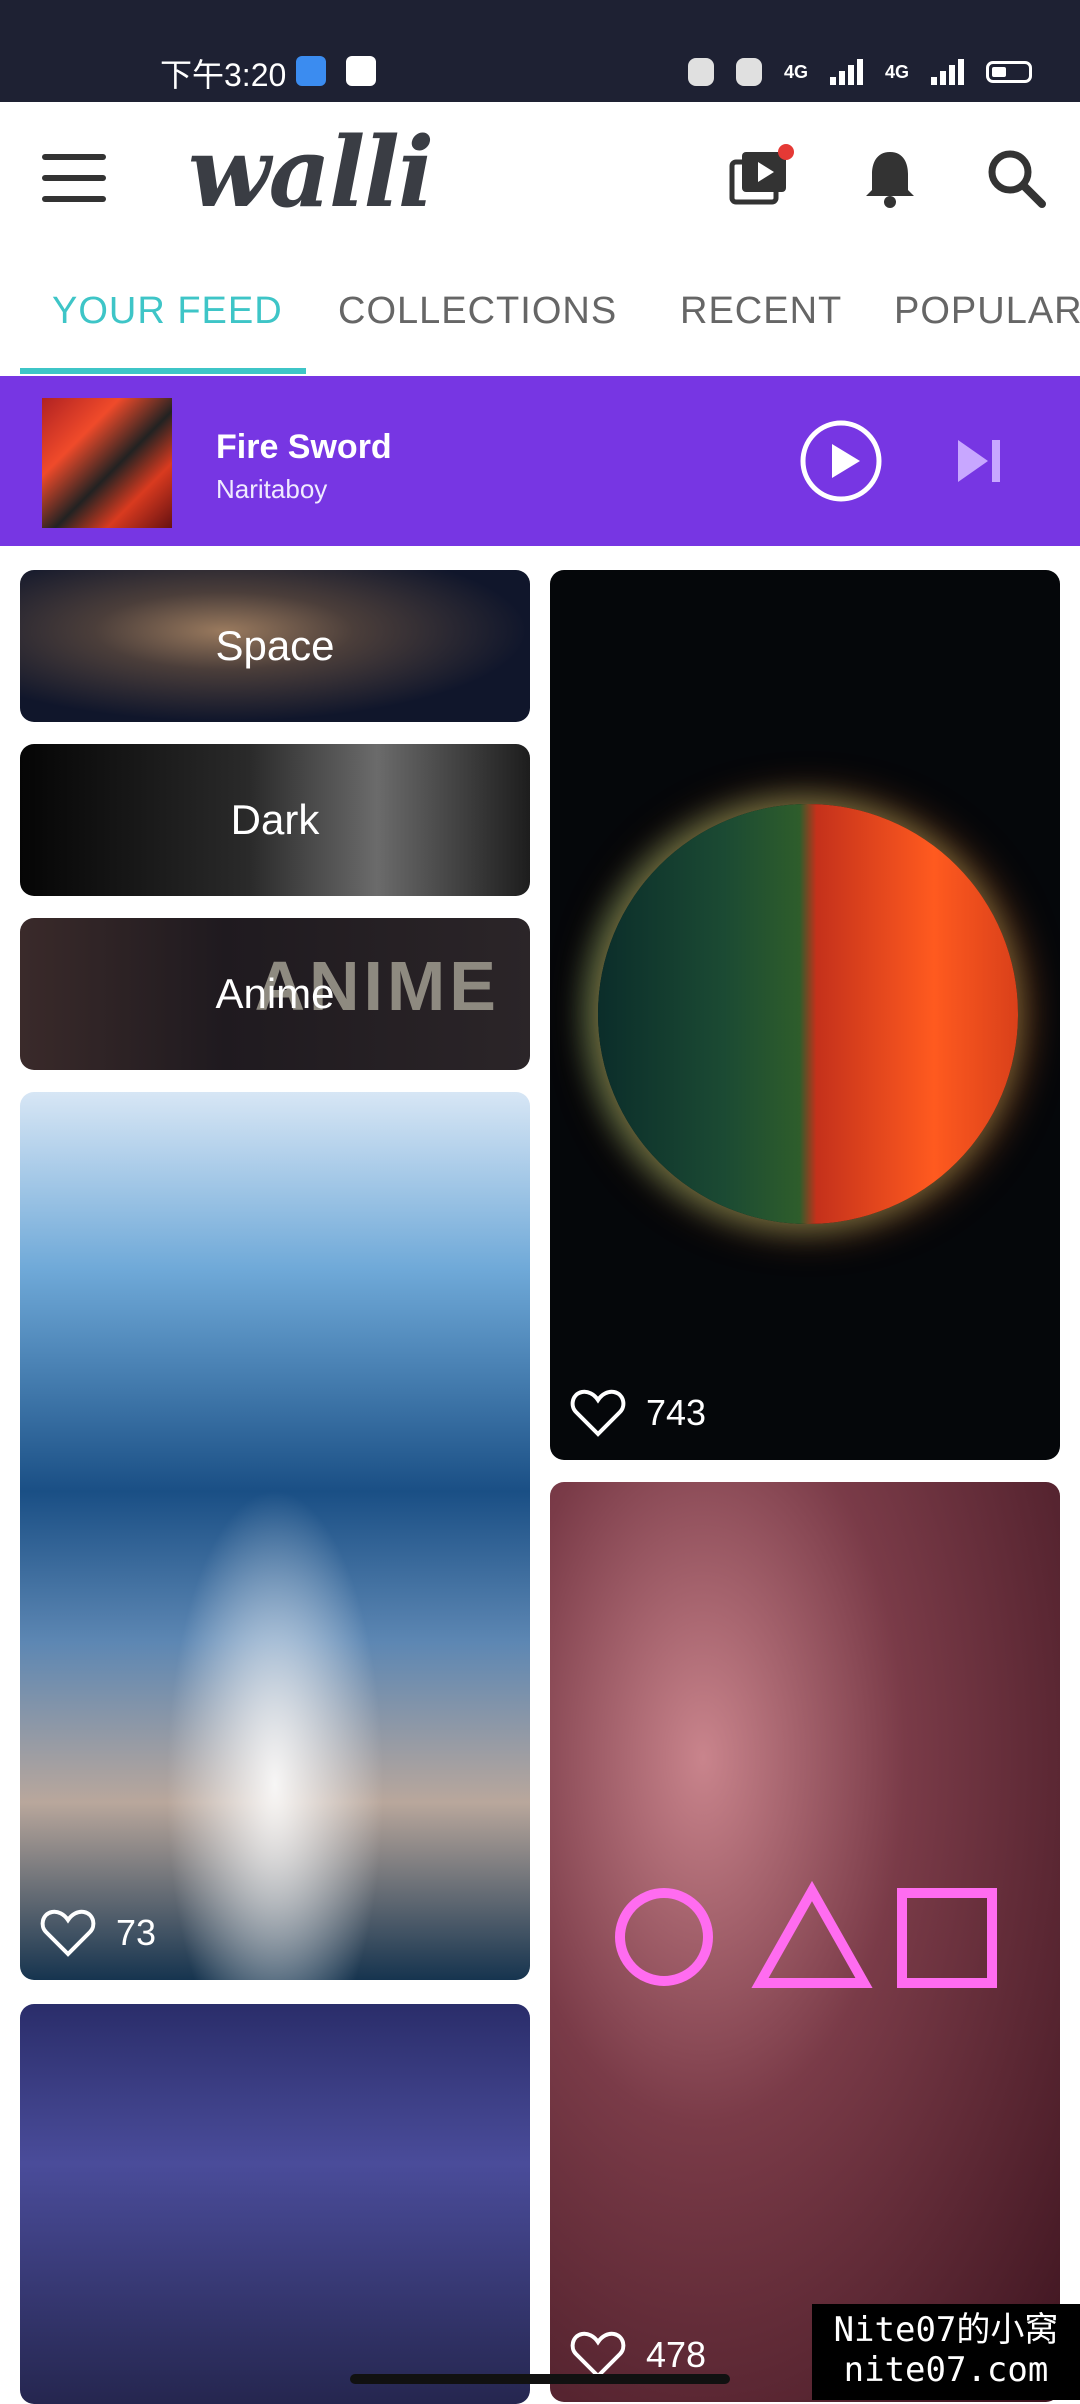 The width and height of the screenshot is (1080, 2404). I want to click on planet-artwork, so click(808, 1014).